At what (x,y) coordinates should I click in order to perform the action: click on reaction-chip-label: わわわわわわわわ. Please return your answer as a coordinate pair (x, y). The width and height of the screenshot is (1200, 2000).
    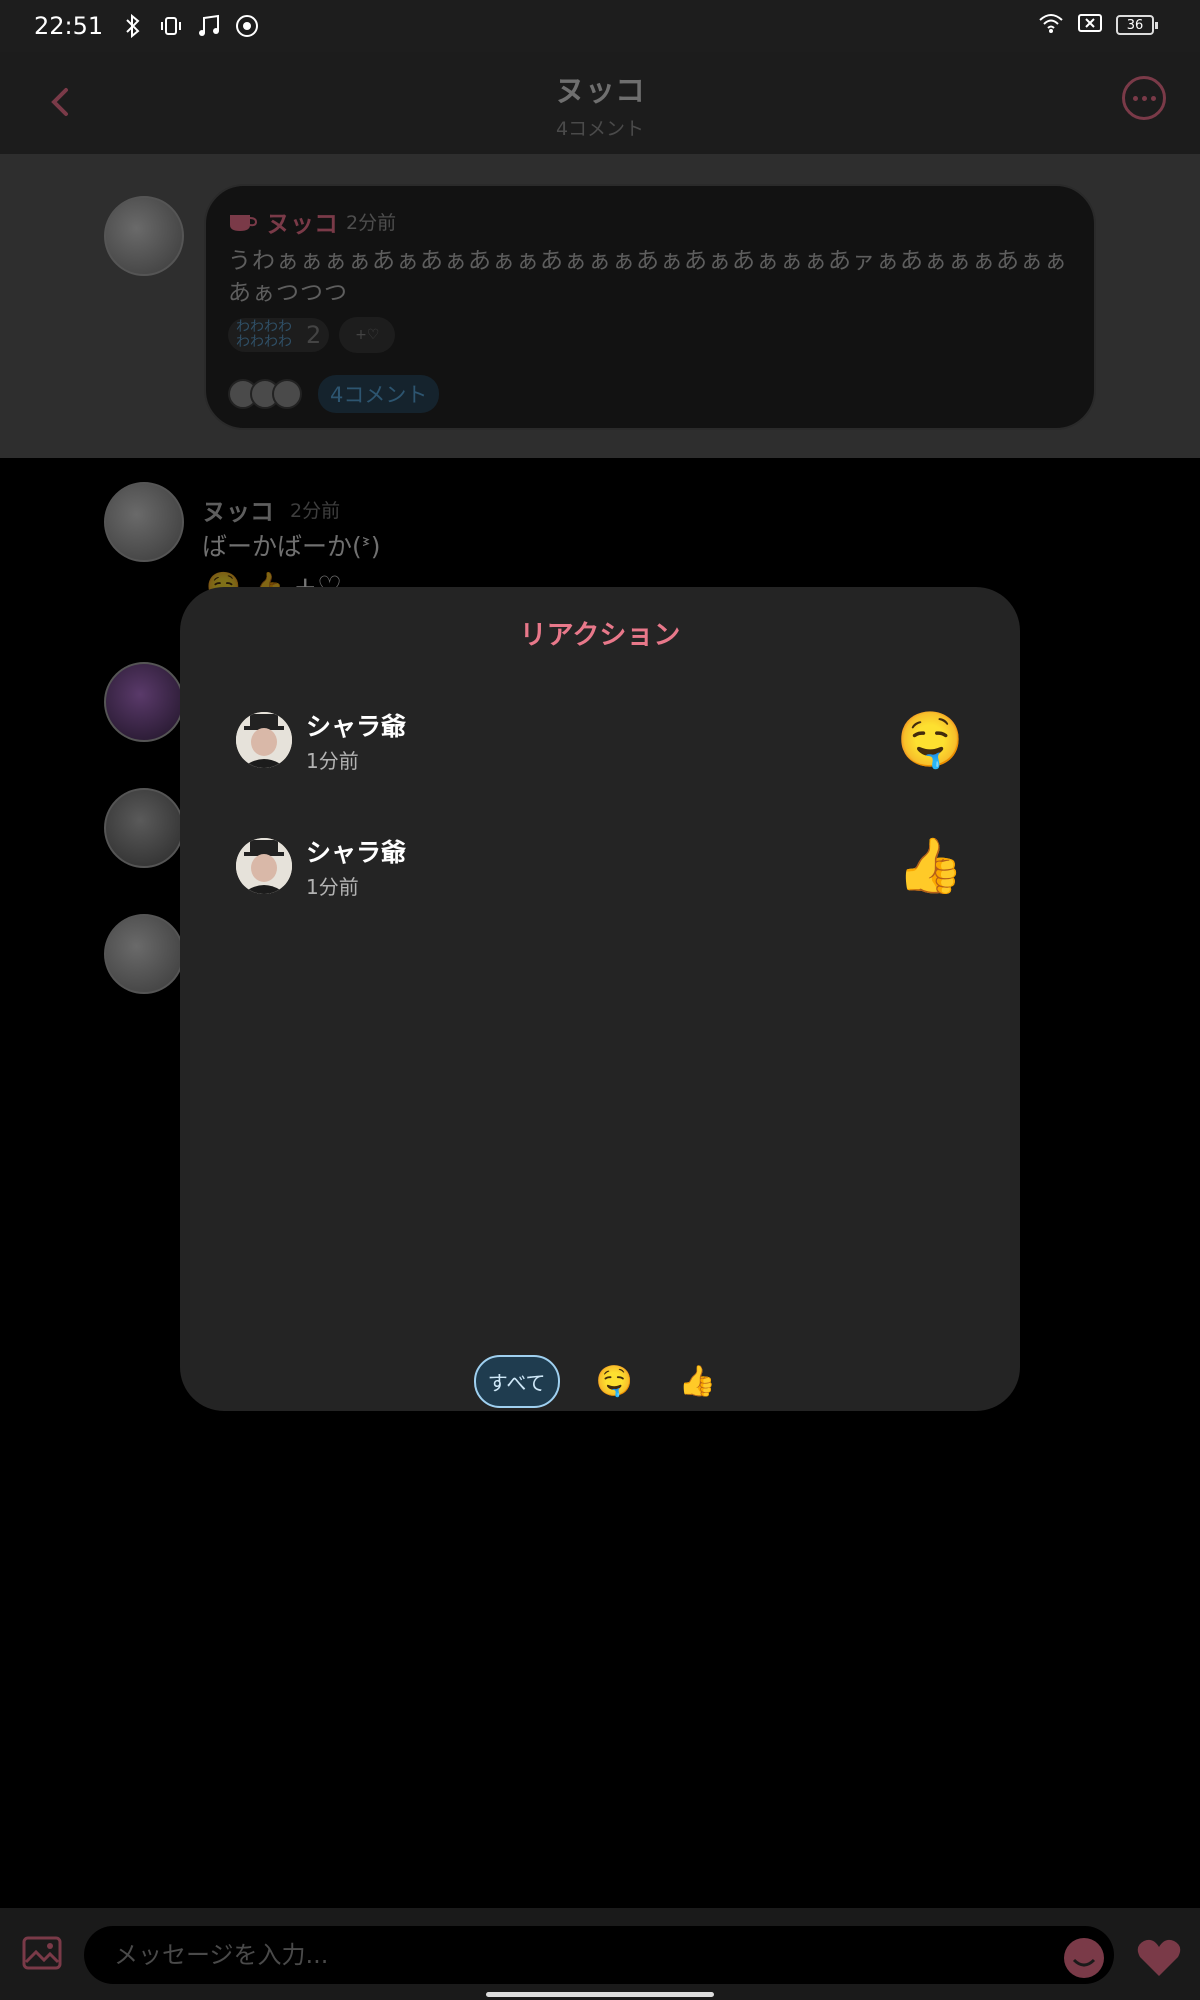
    Looking at the image, I should click on (264, 334).